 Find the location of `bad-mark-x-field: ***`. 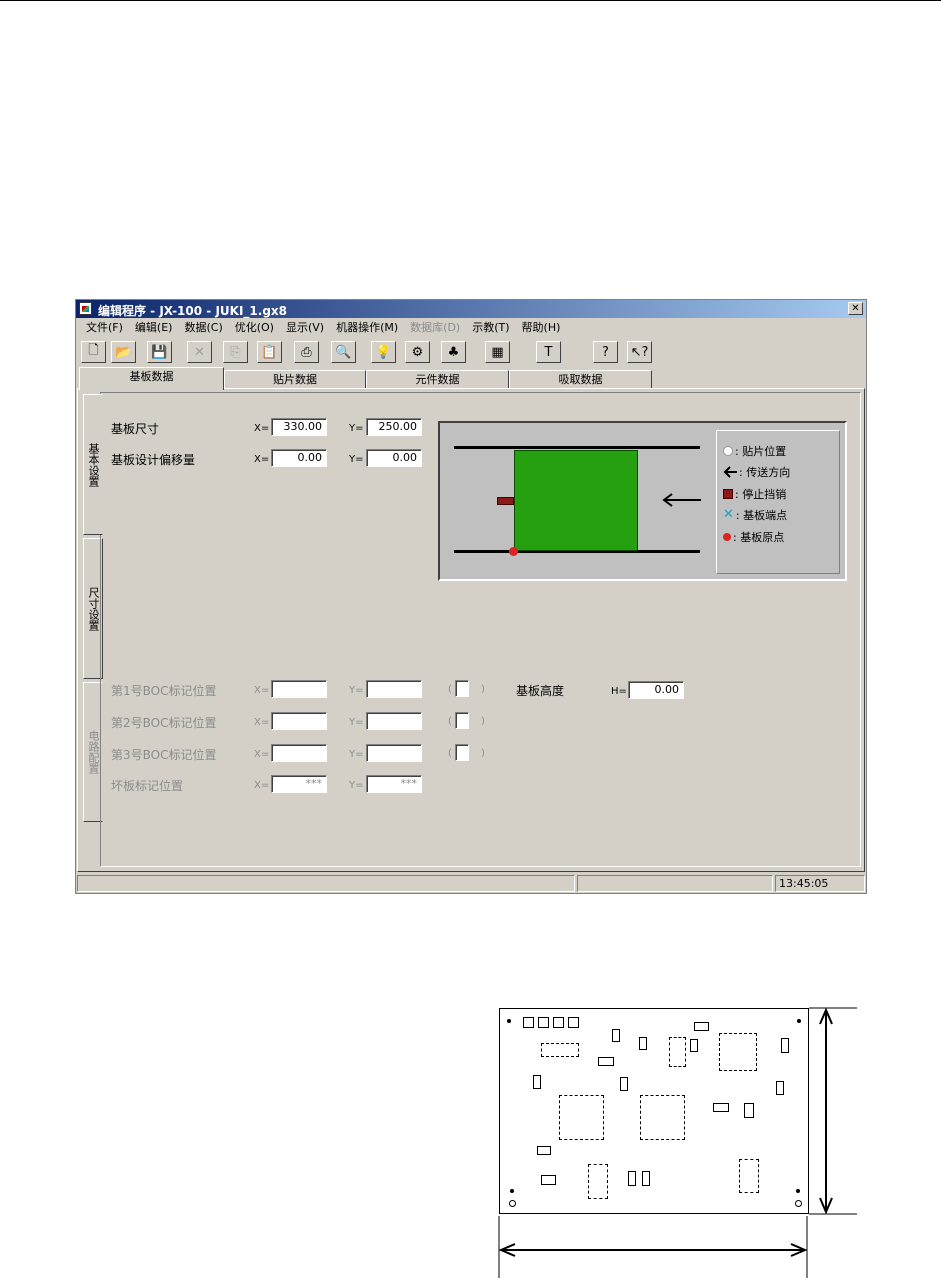

bad-mark-x-field: *** is located at coordinates (299, 784).